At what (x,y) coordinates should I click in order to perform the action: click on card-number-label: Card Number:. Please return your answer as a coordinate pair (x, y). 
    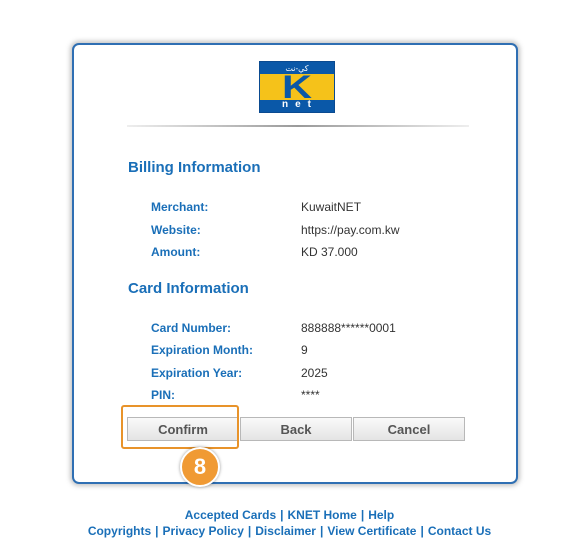
    Looking at the image, I should click on (191, 328).